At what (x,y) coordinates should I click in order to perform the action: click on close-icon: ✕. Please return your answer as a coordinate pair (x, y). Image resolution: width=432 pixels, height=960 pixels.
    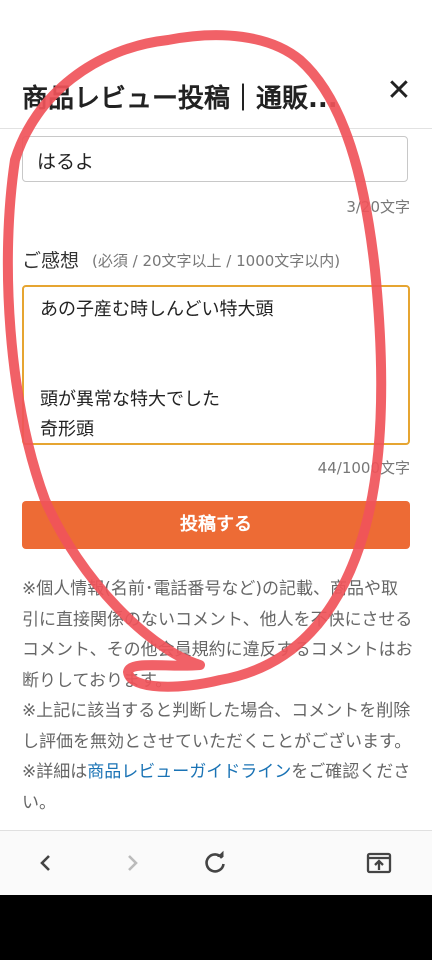
    Looking at the image, I should click on (399, 90).